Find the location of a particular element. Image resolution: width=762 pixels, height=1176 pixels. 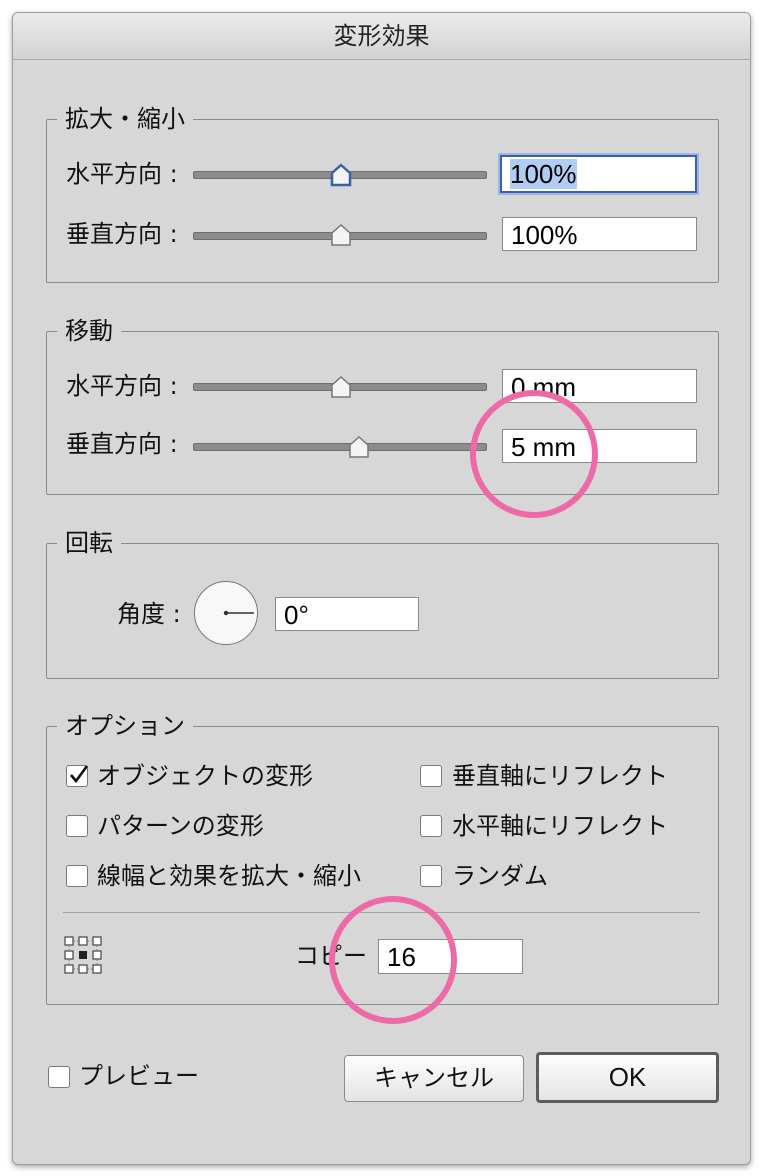

reflect-x-checkbox is located at coordinates (431, 826).